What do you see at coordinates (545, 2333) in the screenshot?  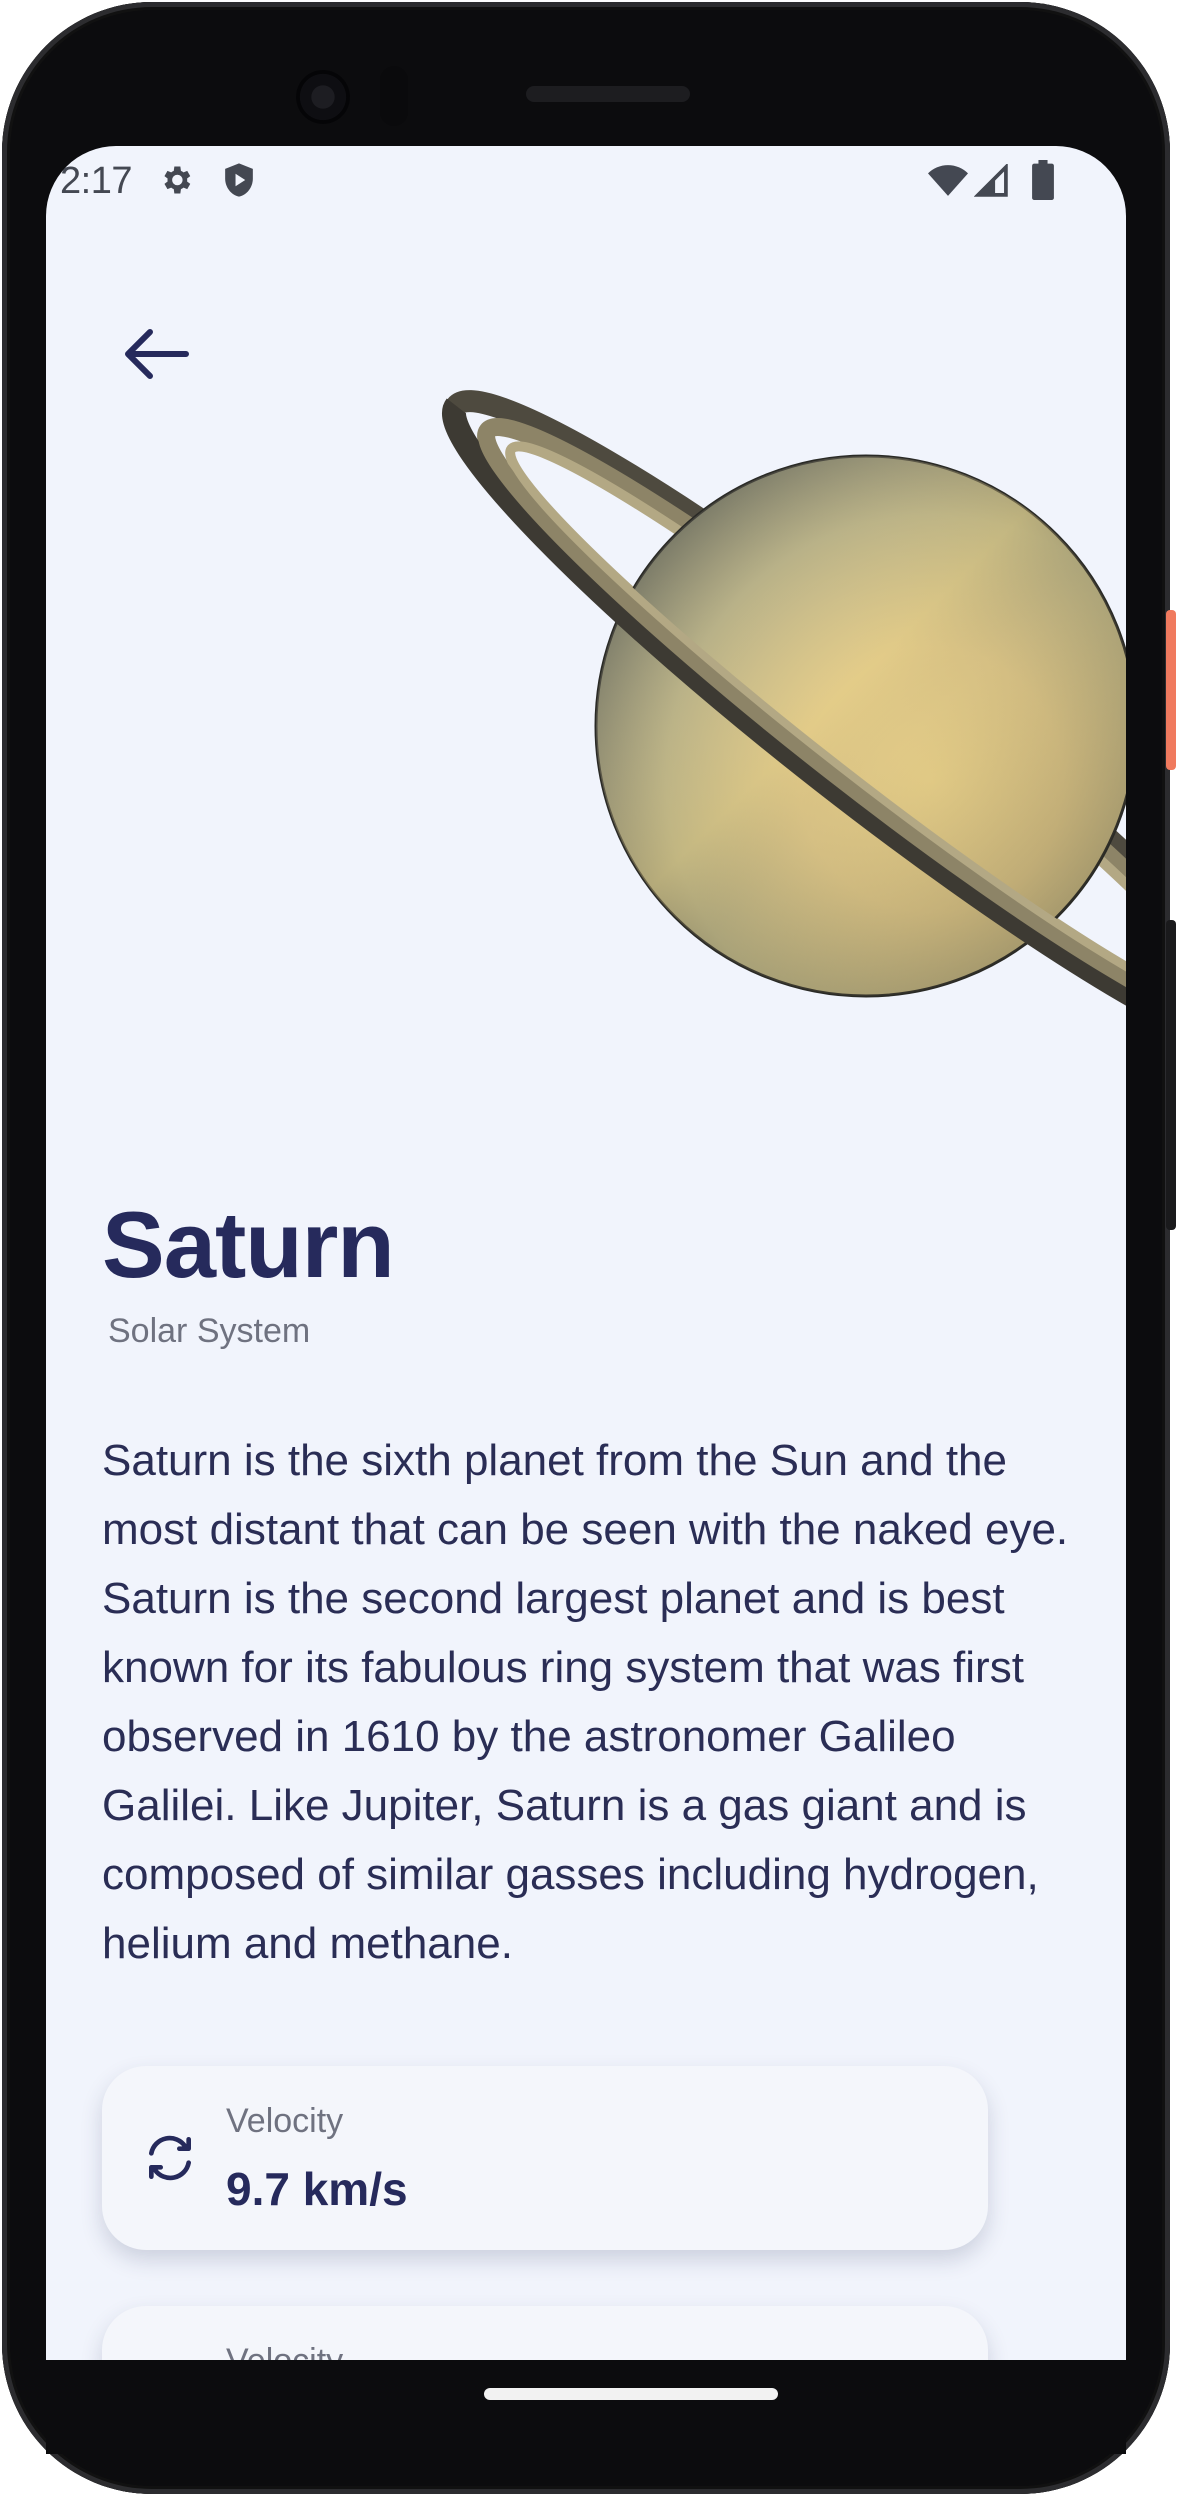 I see `stat-card-velocity-2: Velocity` at bounding box center [545, 2333].